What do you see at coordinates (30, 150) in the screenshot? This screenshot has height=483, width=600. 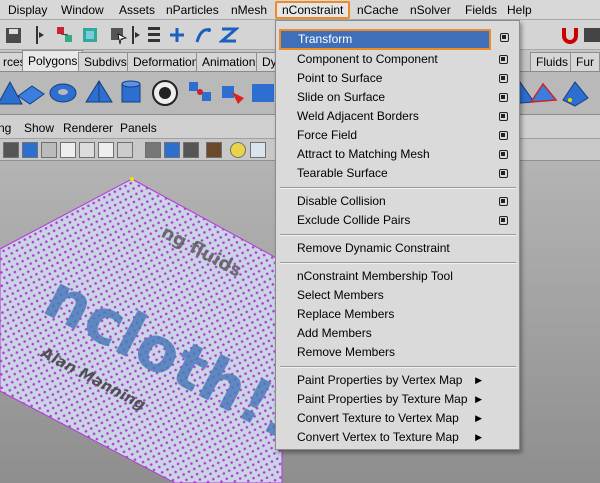 I see `smooth-shade-icon` at bounding box center [30, 150].